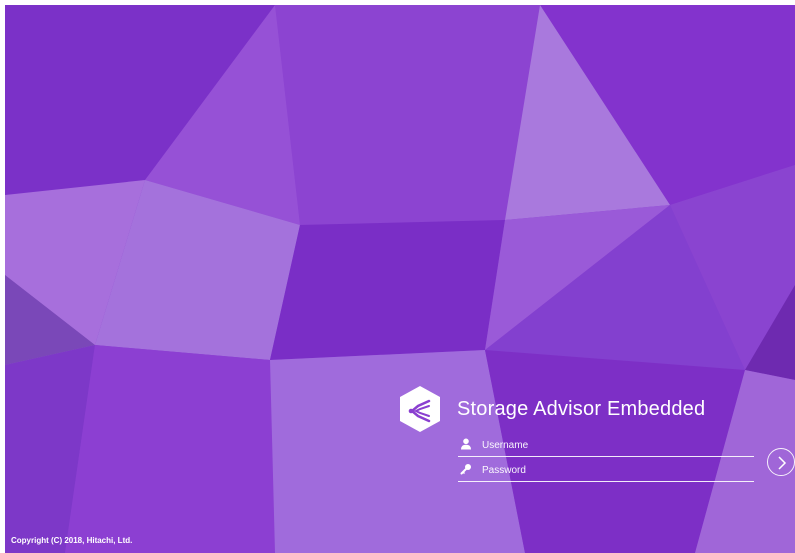 The image size is (795, 553). I want to click on app-title: Storage Advisor Embedded, so click(581, 409).